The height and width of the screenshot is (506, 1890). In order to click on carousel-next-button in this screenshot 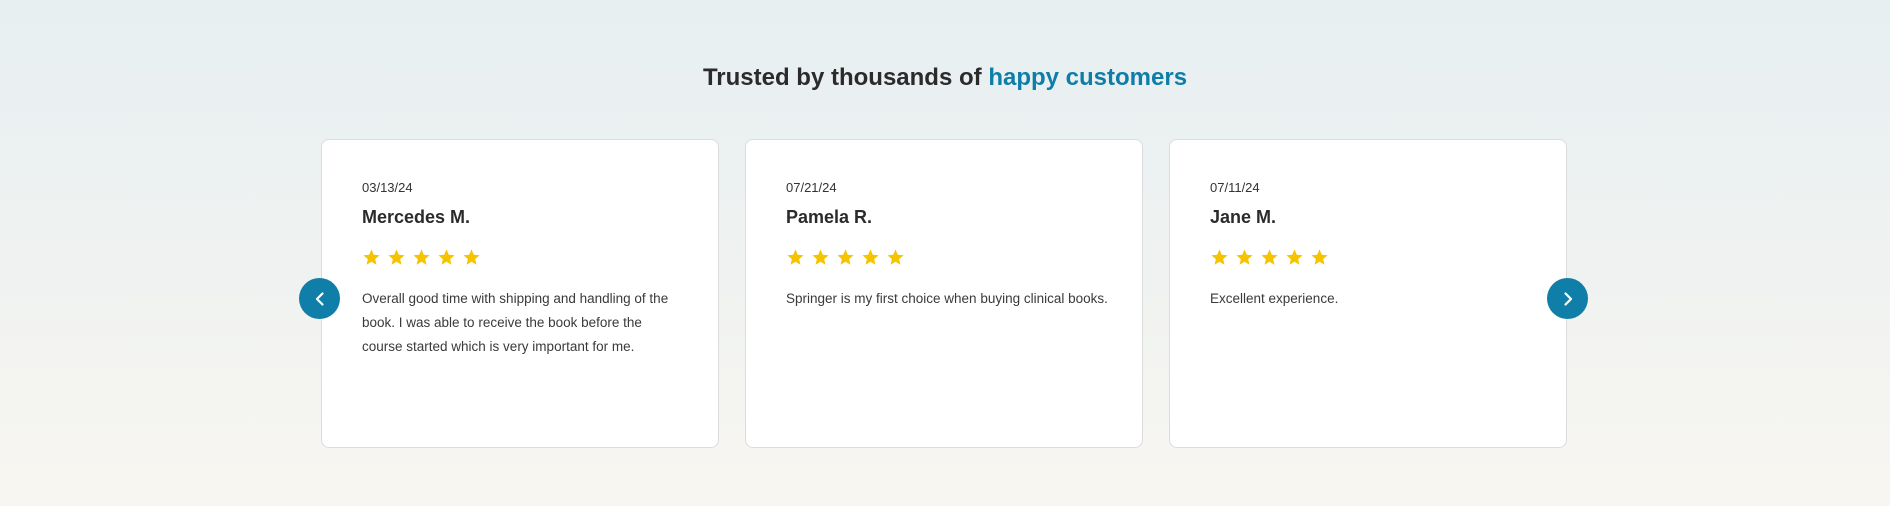, I will do `click(1567, 298)`.